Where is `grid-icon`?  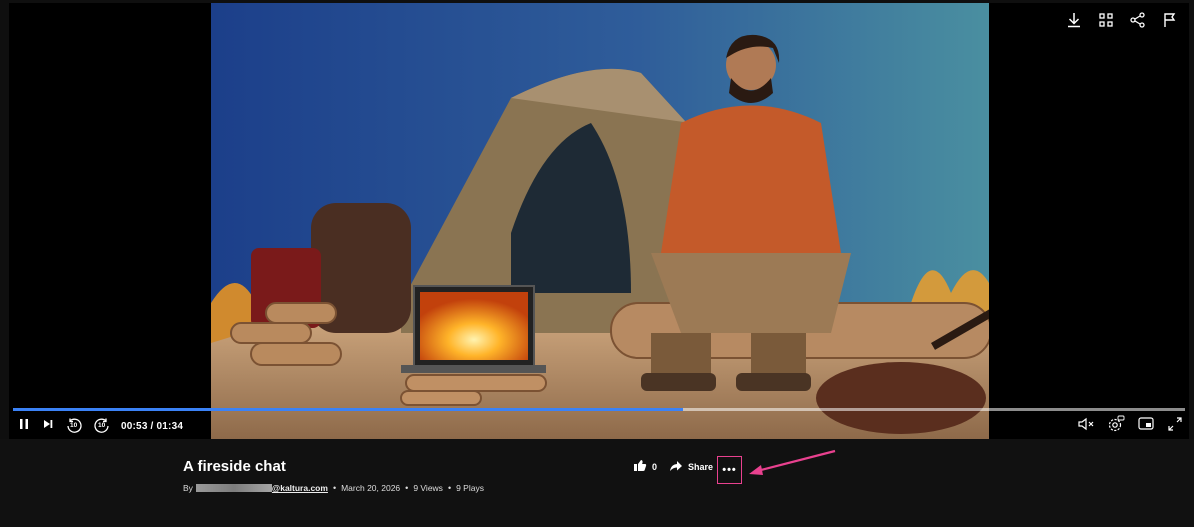
grid-icon is located at coordinates (1106, 20).